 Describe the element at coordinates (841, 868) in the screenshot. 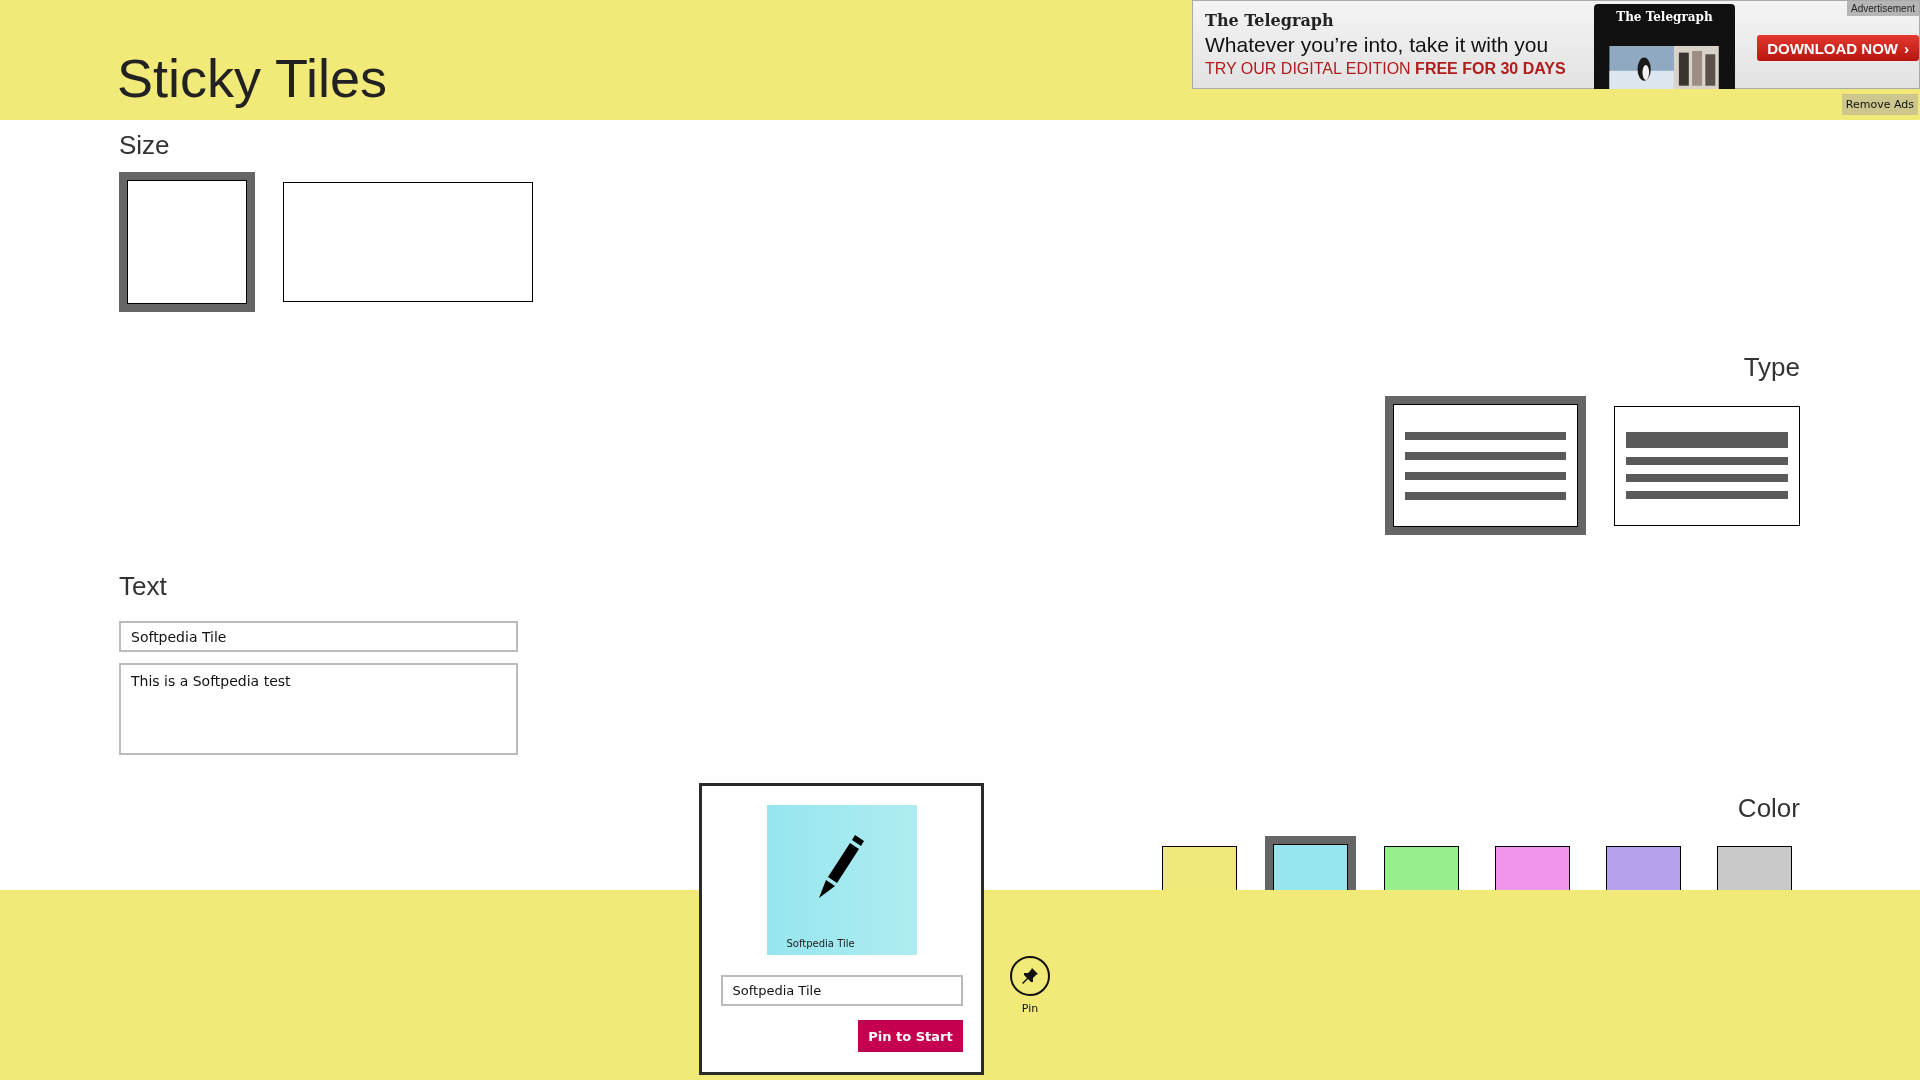

I see `pencil-icon` at that location.